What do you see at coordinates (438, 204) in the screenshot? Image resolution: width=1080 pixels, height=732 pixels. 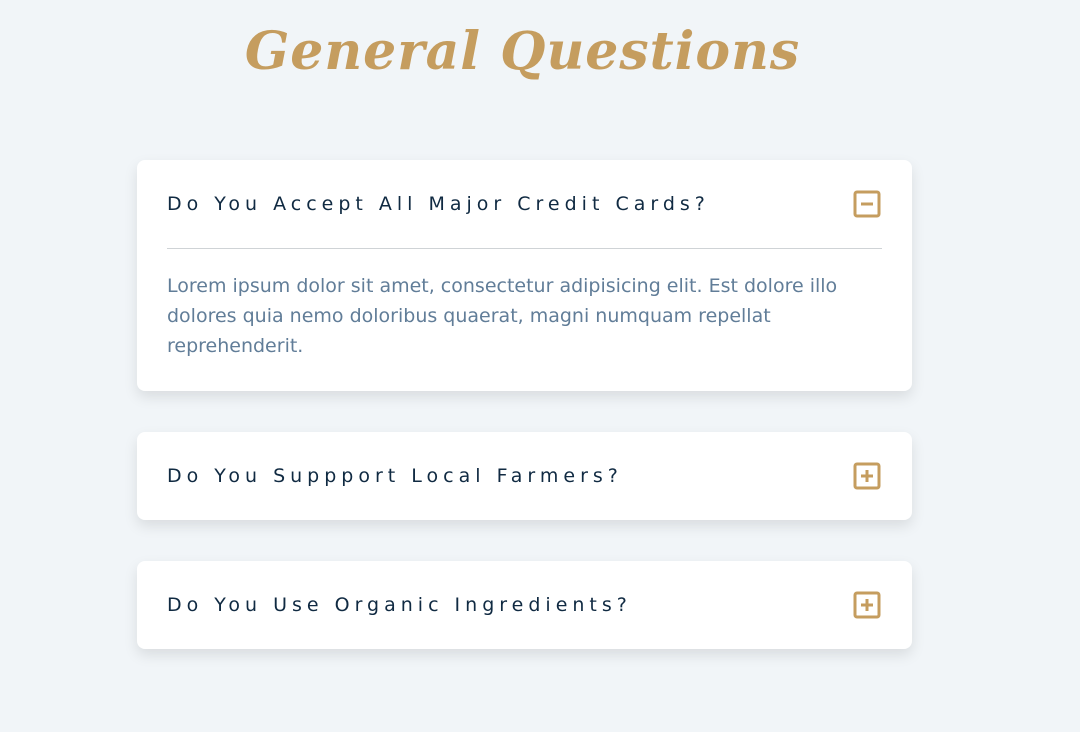 I see `faq-question-title: Do You Accept All Major Credit Cards?` at bounding box center [438, 204].